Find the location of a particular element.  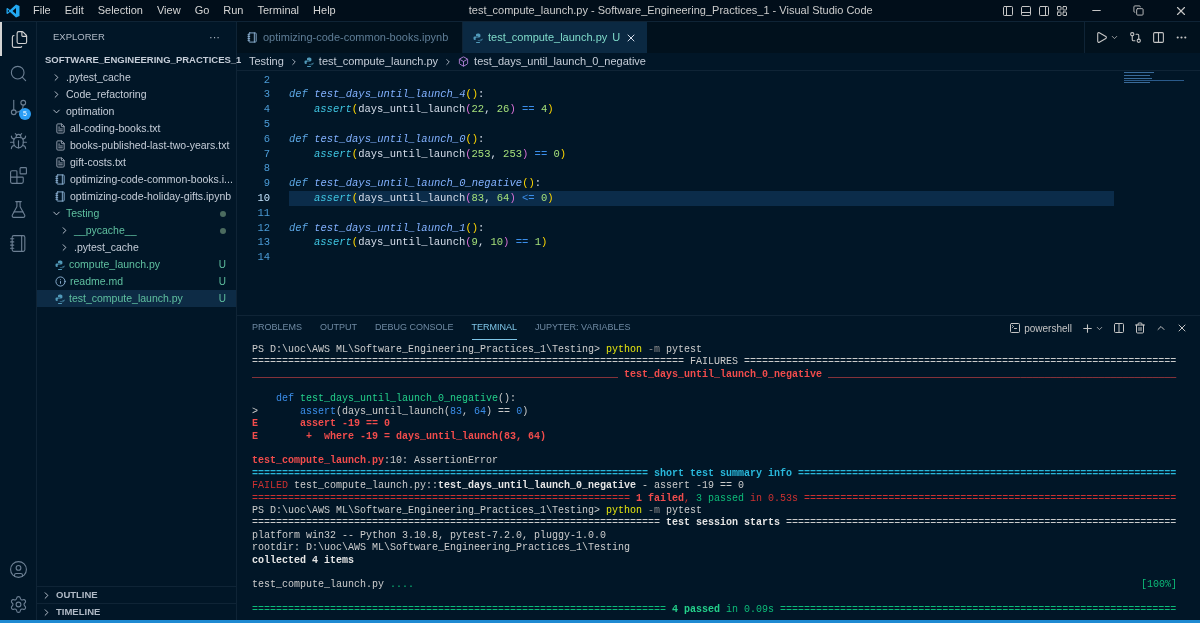

toggle-secondary-sidebar-icon is located at coordinates (1044, 10).